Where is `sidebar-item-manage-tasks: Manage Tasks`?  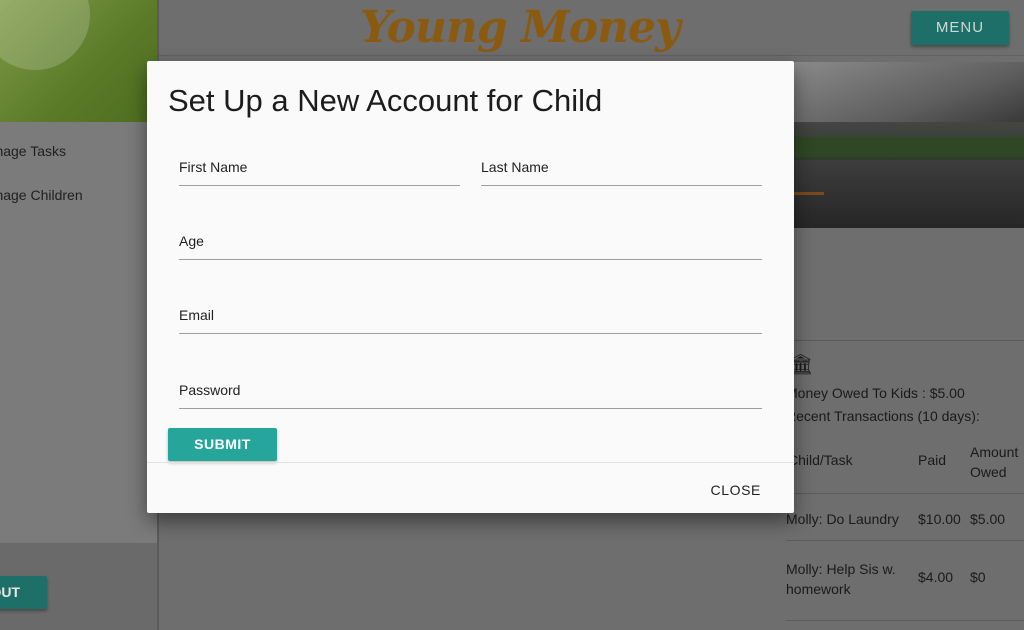 sidebar-item-manage-tasks: Manage Tasks is located at coordinates (78, 151).